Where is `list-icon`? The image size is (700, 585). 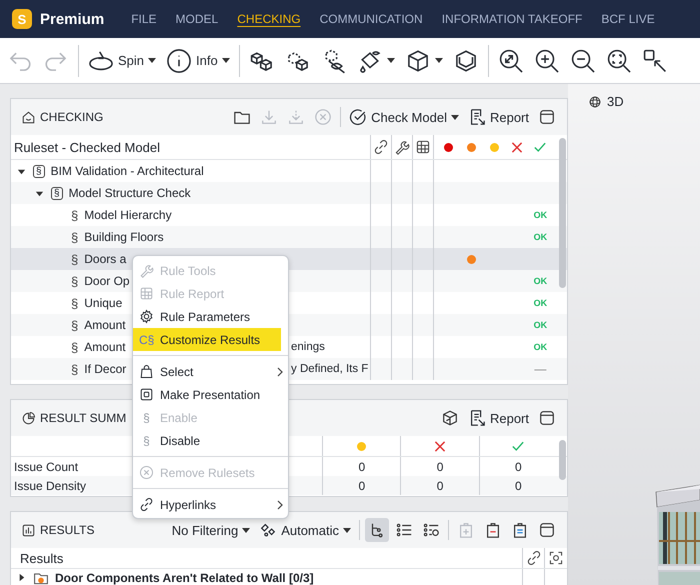
list-icon is located at coordinates (404, 530).